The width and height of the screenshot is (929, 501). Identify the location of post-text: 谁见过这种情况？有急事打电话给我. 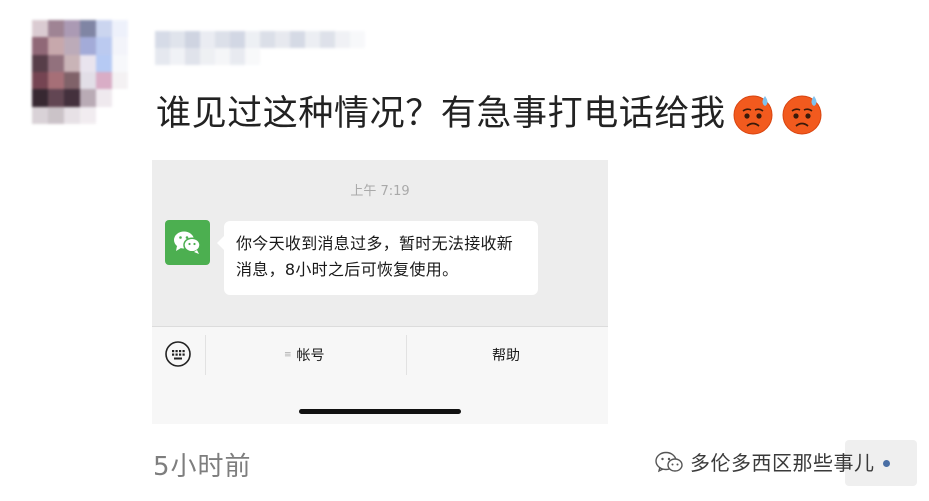
(490, 114).